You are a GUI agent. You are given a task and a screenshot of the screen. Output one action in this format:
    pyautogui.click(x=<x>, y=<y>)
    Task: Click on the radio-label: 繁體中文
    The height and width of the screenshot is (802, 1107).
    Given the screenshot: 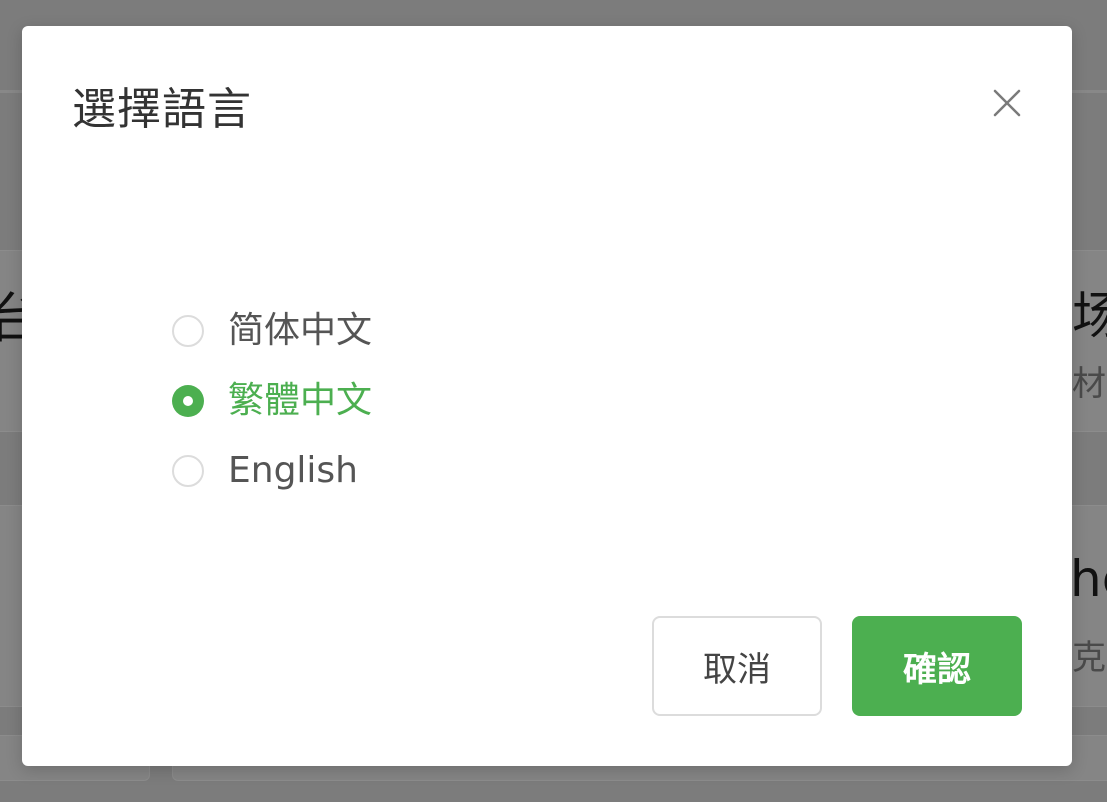 What is the action you would take?
    pyautogui.click(x=300, y=400)
    